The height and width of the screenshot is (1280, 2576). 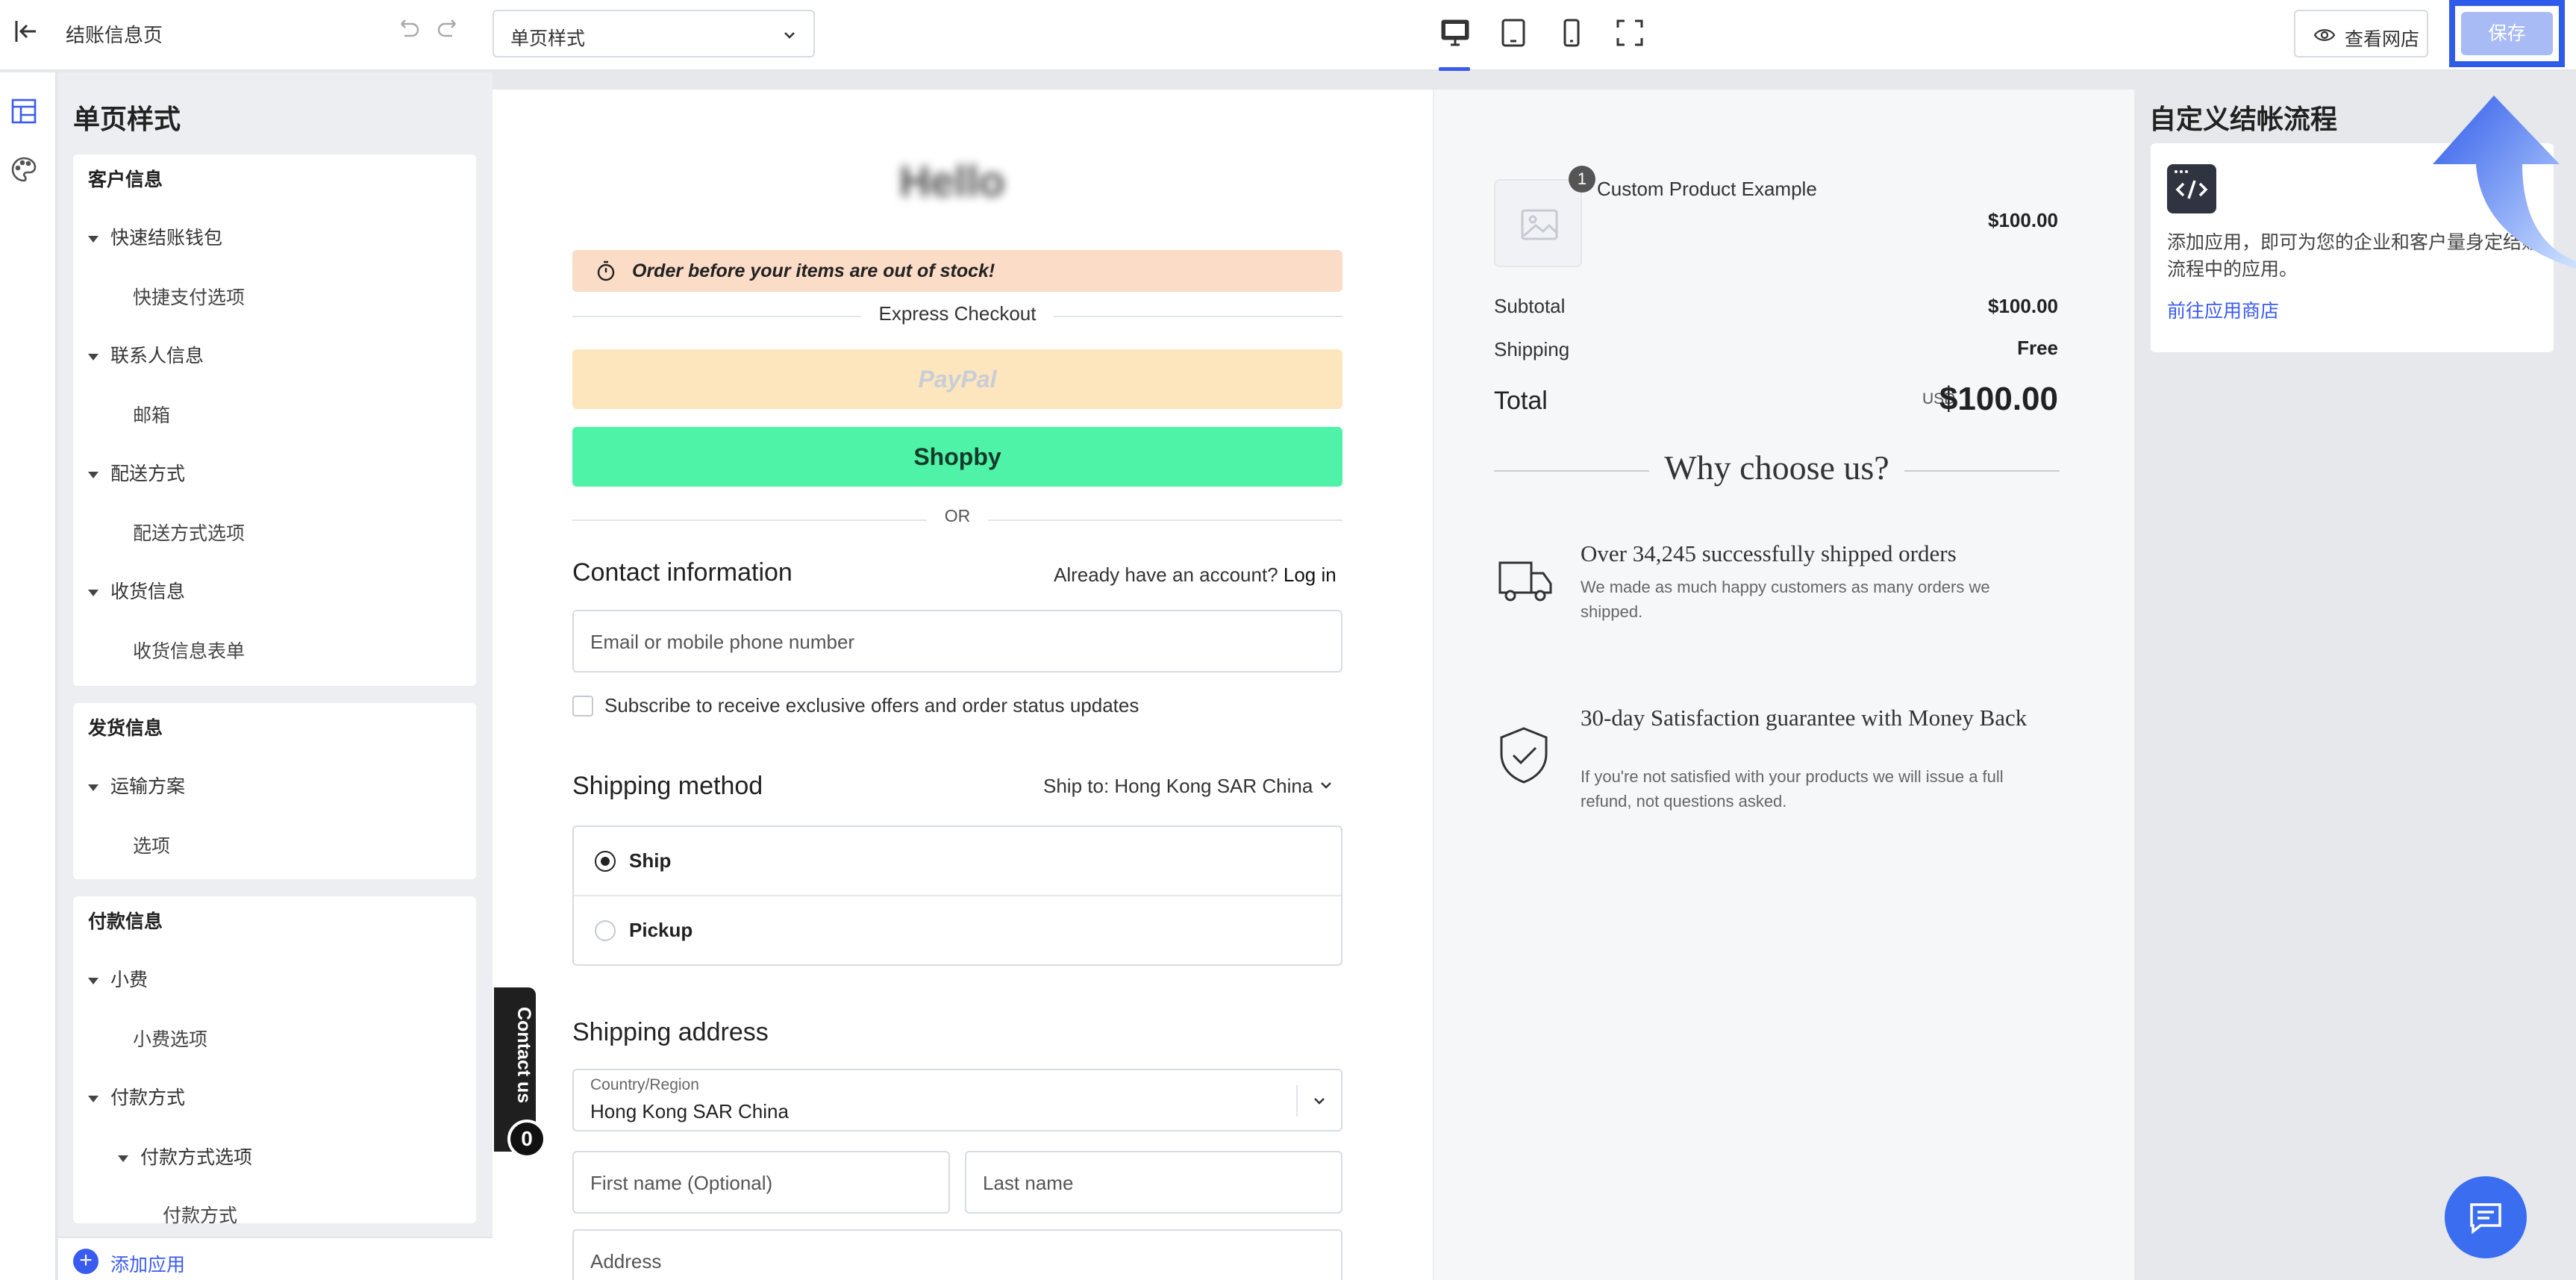 I want to click on tree-group-wallet: 快速结账钱包, so click(x=155, y=236).